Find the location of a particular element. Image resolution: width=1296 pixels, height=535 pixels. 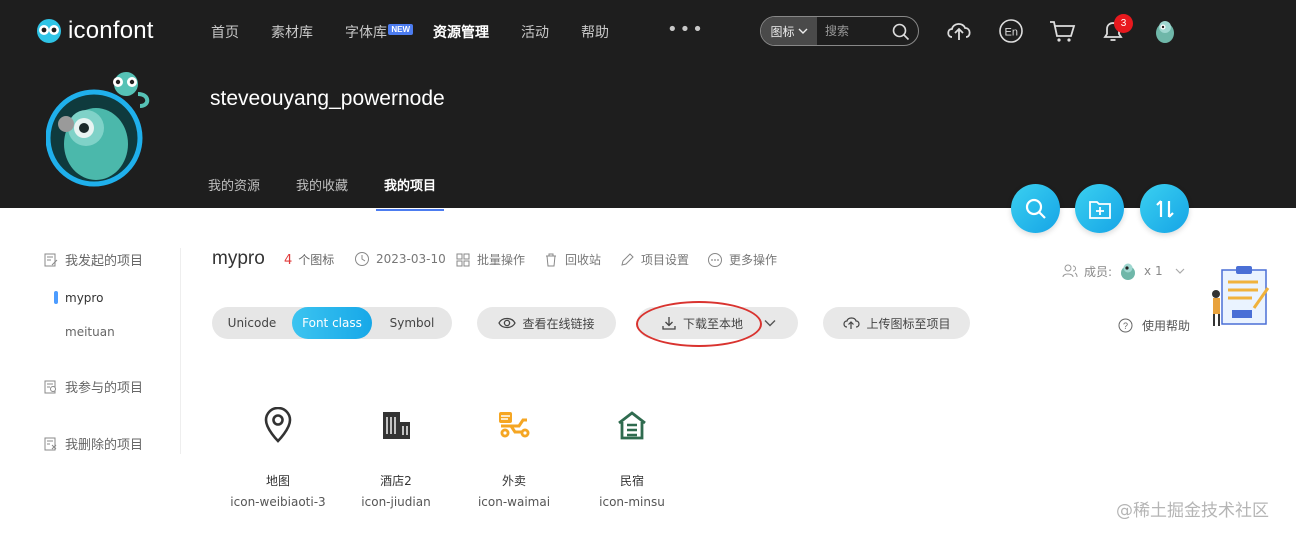

icon-name: 外卖 is located at coordinates (513, 481).